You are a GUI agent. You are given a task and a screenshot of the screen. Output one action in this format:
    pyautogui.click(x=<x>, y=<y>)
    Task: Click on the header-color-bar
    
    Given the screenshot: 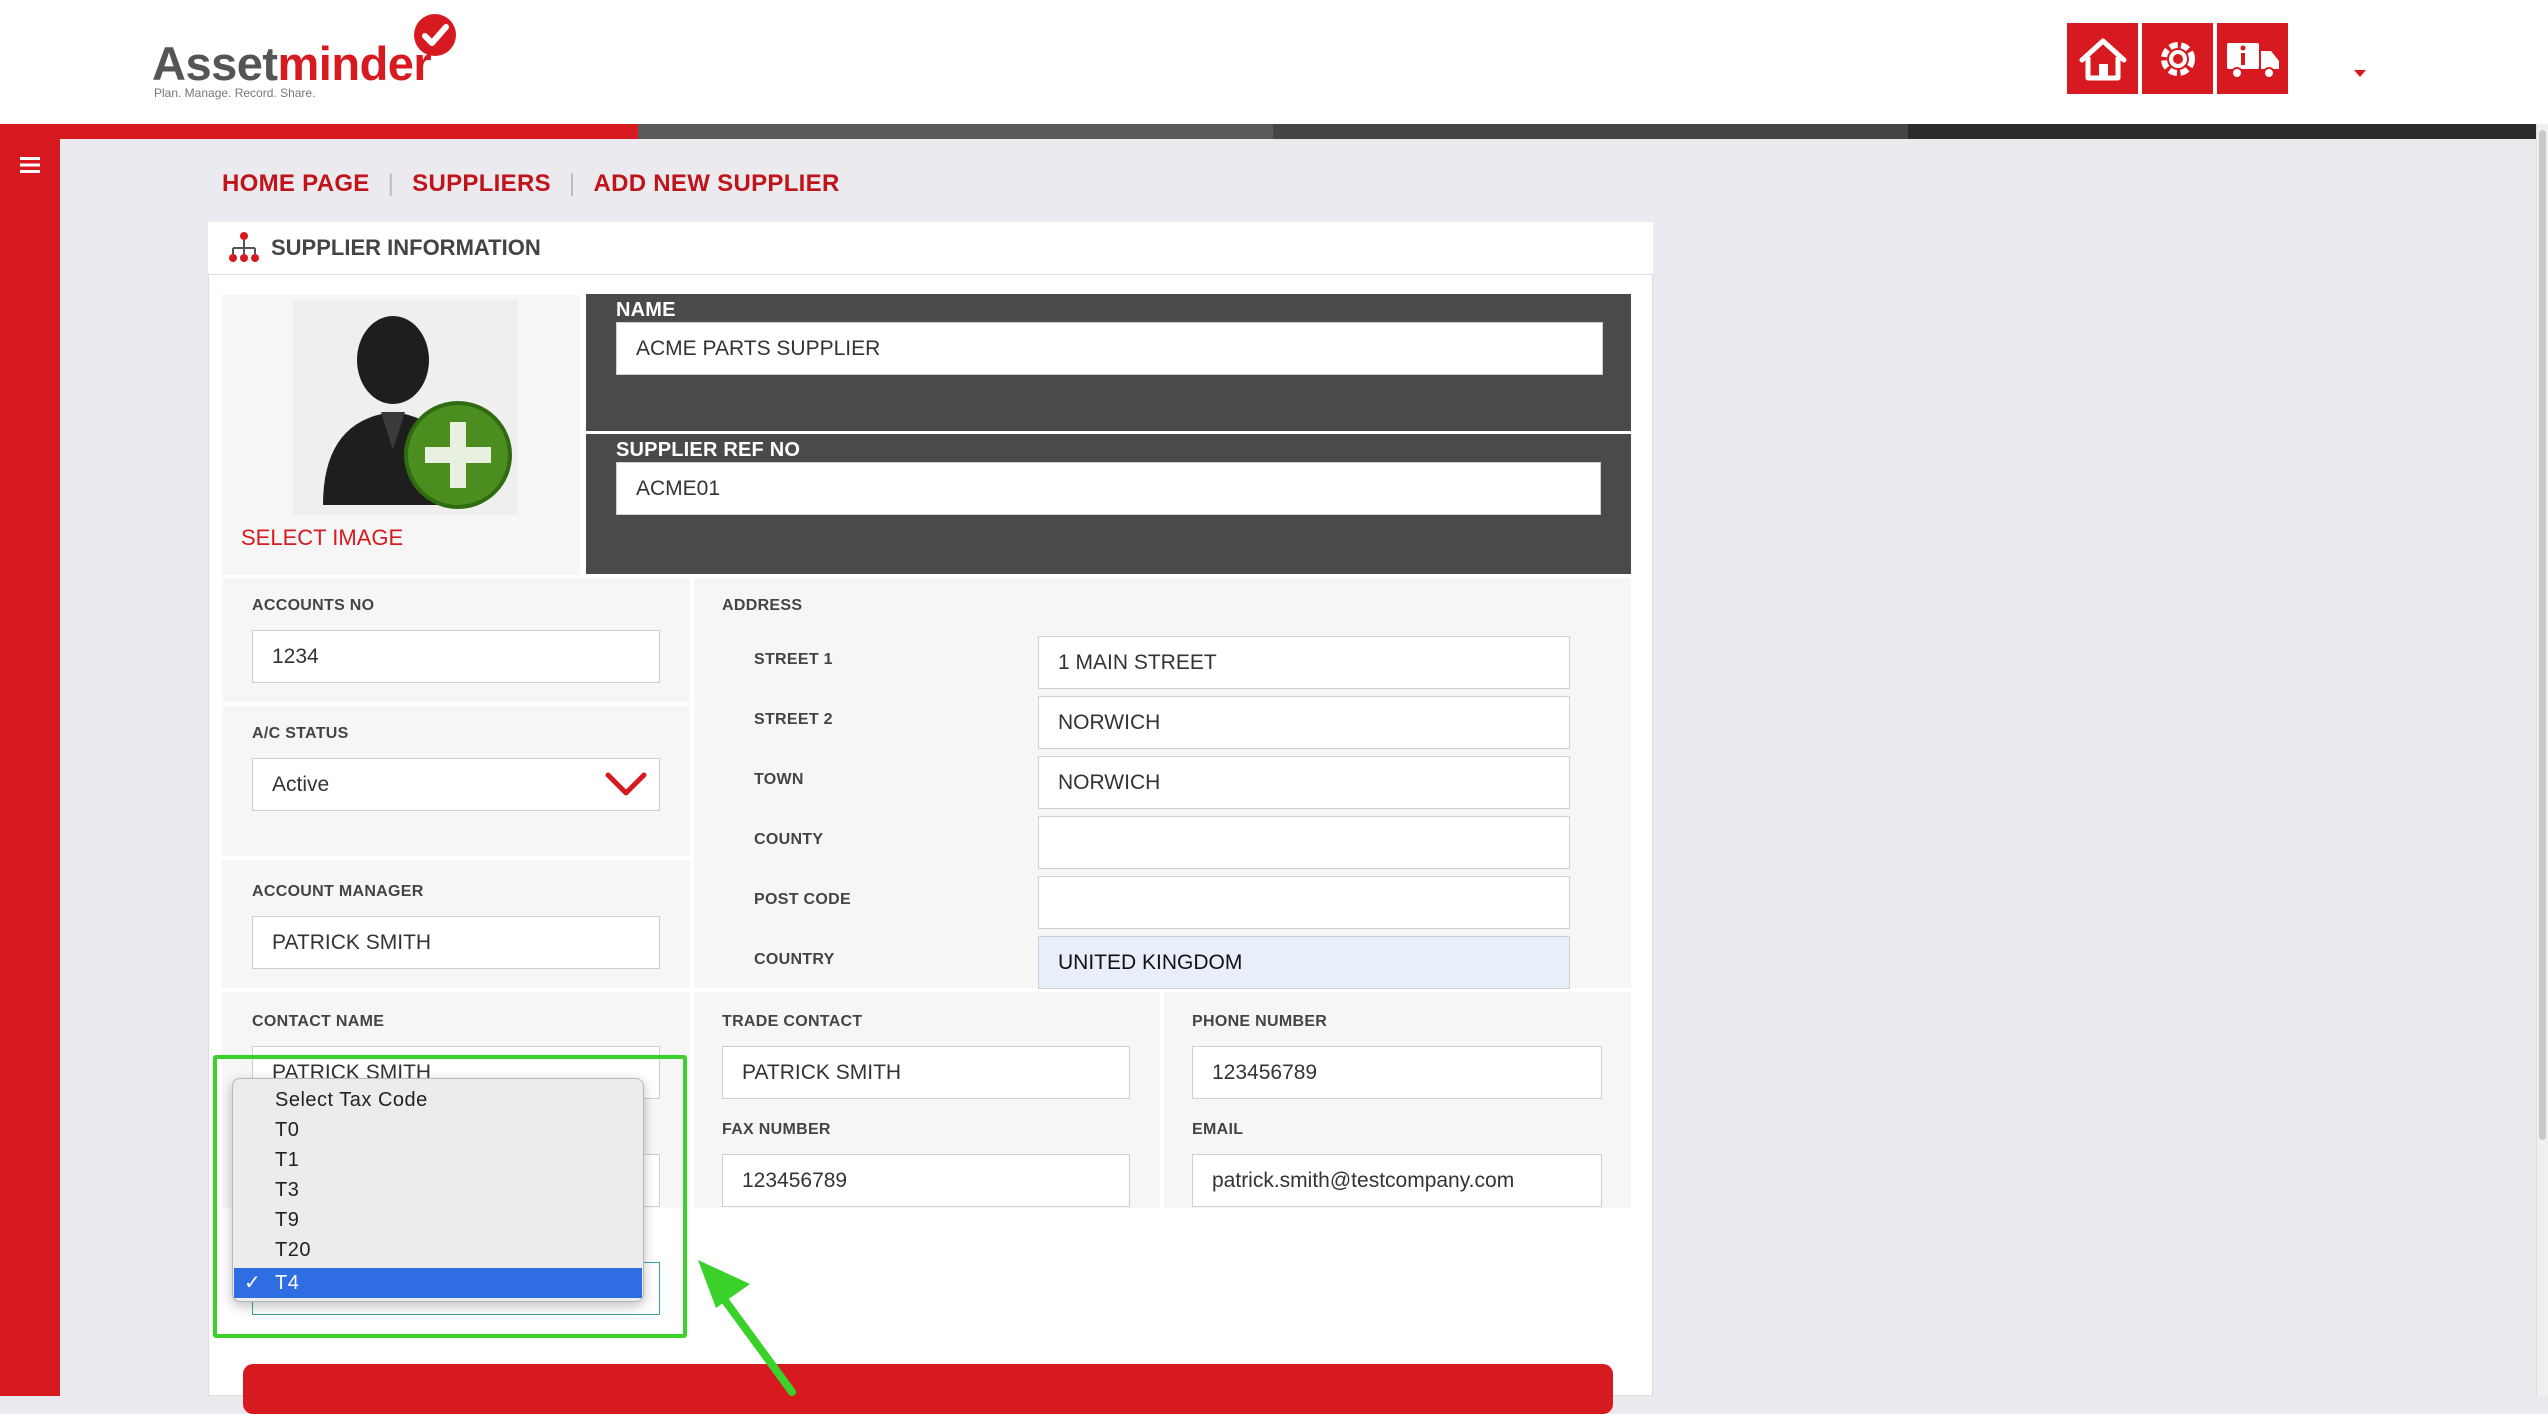 What is the action you would take?
    pyautogui.click(x=1274, y=131)
    